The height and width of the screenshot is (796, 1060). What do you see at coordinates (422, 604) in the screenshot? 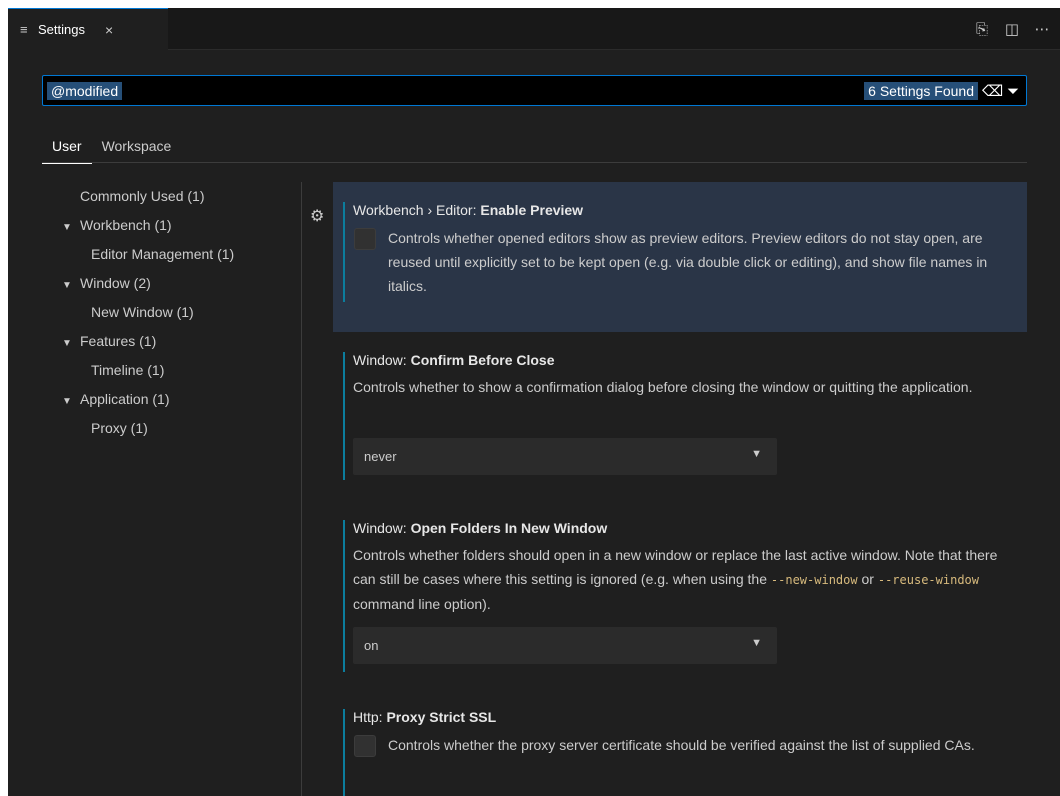
I see `description-text: command line option).` at bounding box center [422, 604].